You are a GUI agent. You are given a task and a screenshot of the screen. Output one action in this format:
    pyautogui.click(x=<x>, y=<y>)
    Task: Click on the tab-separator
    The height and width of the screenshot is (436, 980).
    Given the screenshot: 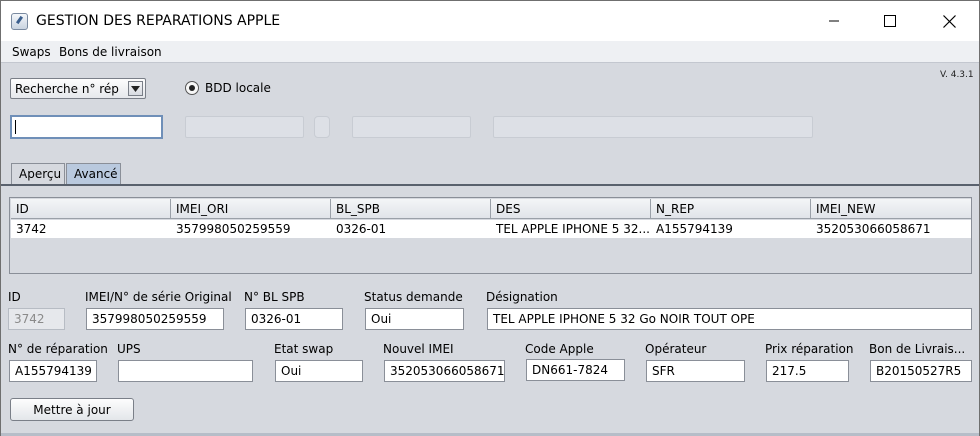 What is the action you would take?
    pyautogui.click(x=490, y=185)
    